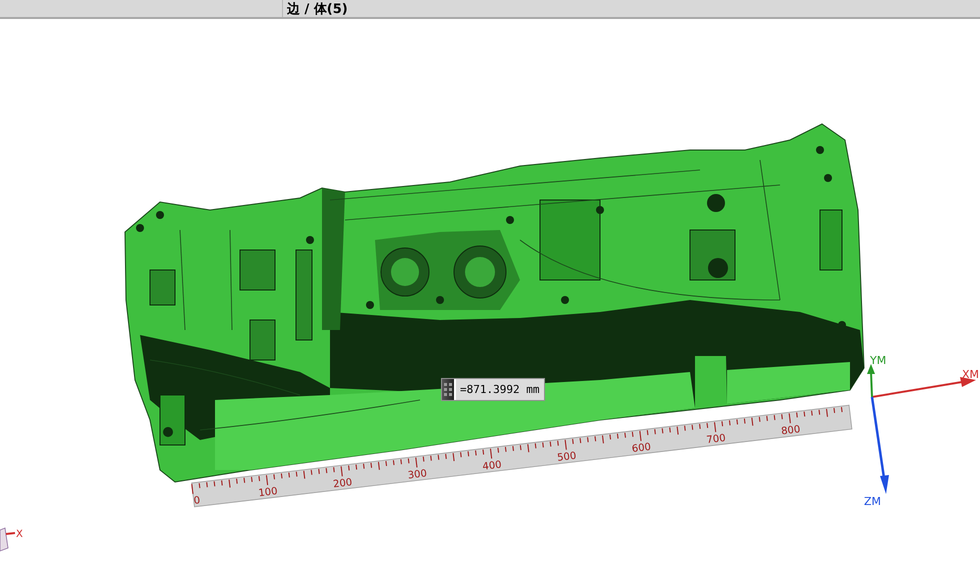 Image resolution: width=980 pixels, height=567 pixels. What do you see at coordinates (448, 389) in the screenshot?
I see `grip-icon` at bounding box center [448, 389].